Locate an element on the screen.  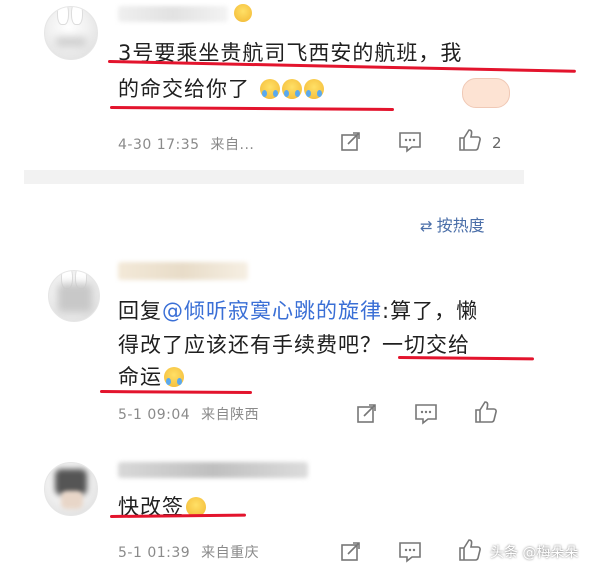
comment-meta: 5-1 01:39 来自重庆 is located at coordinates (188, 552).